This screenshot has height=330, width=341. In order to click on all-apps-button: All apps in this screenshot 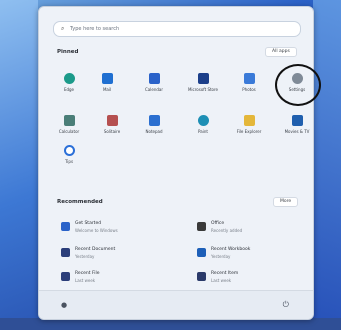, I will do `click(281, 52)`.